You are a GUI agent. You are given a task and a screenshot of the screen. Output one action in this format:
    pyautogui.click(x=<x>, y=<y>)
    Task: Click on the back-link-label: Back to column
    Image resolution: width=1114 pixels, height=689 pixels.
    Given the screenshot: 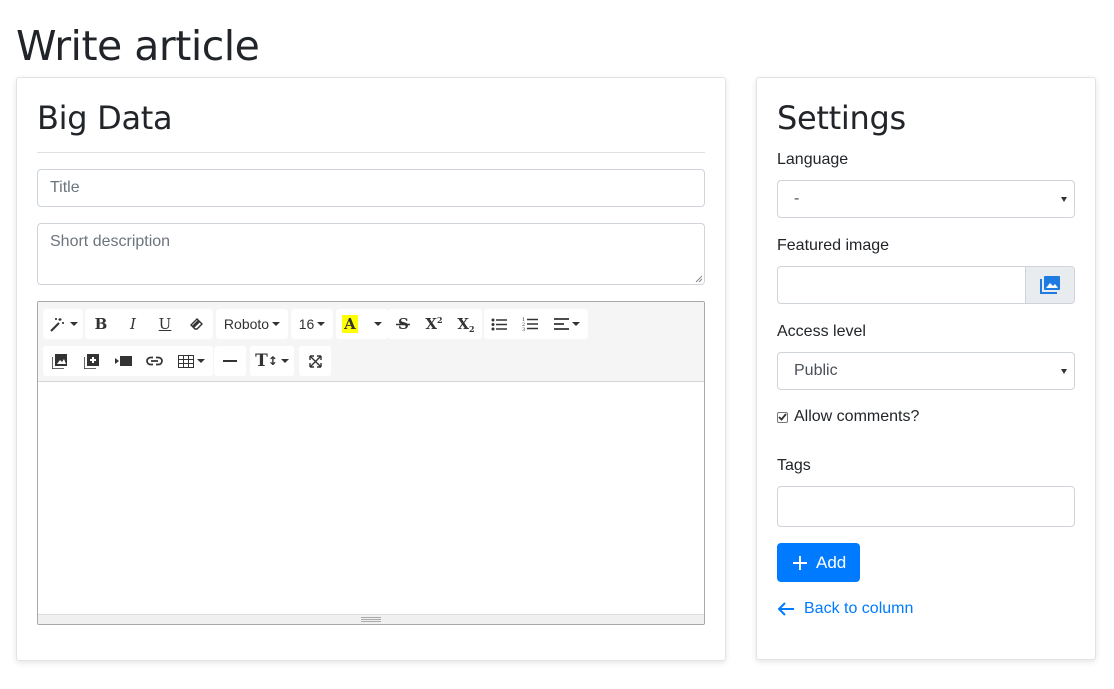 What is the action you would take?
    pyautogui.click(x=859, y=608)
    